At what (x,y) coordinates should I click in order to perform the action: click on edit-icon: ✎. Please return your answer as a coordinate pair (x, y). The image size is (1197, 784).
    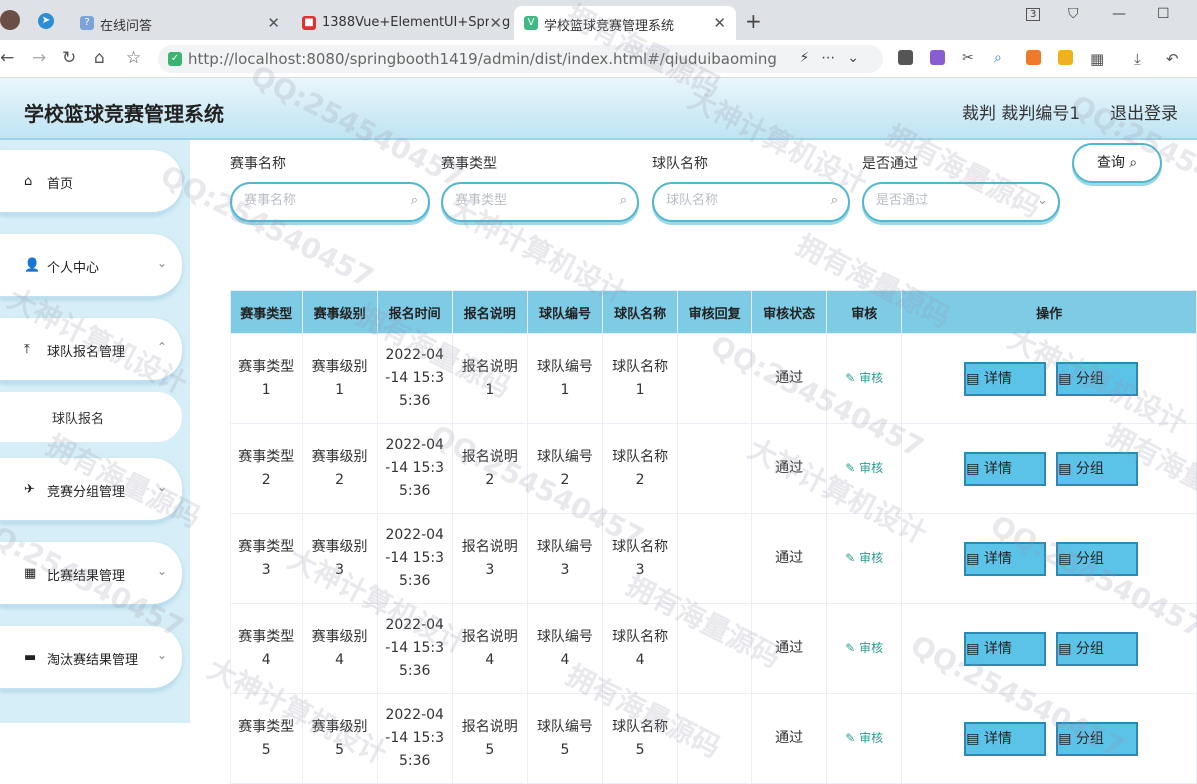
    Looking at the image, I should click on (850, 648).